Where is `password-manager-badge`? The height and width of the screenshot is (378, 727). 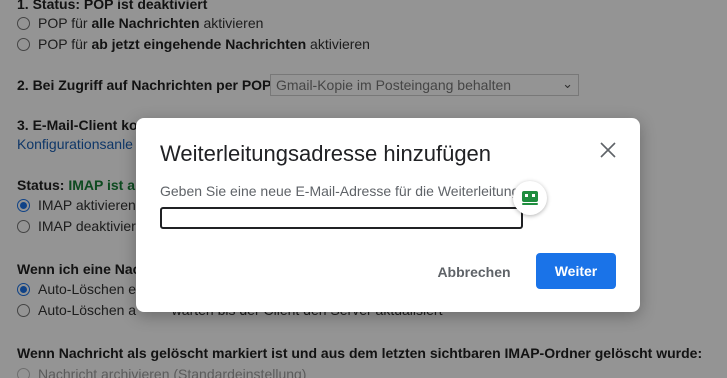
password-manager-badge is located at coordinates (530, 198).